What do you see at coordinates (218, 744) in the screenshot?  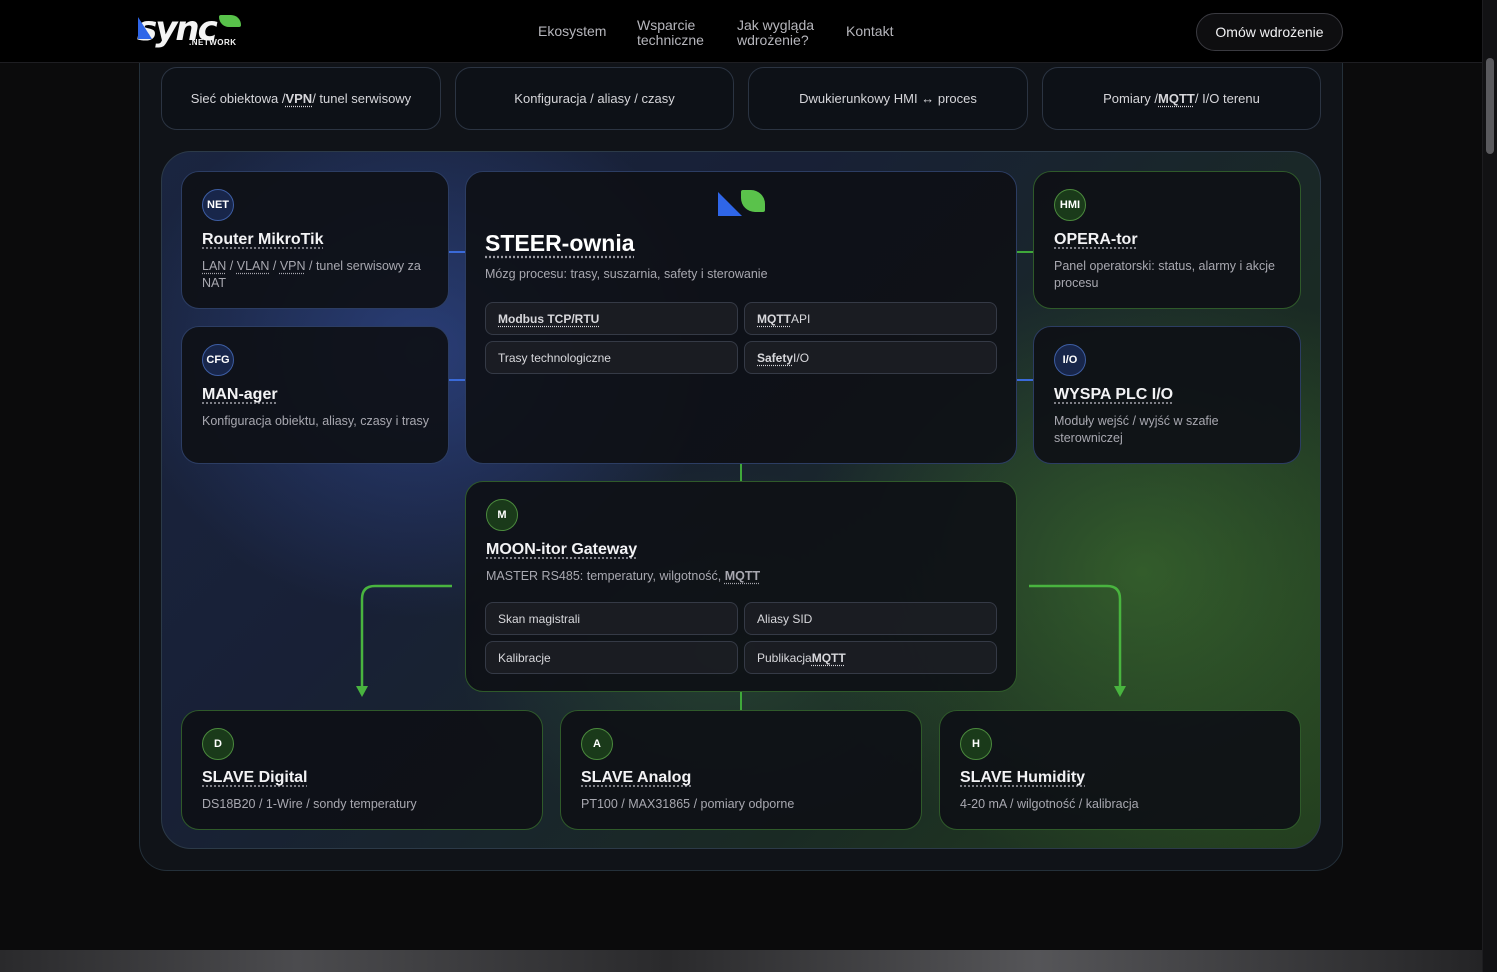 I see `badge-d: D` at bounding box center [218, 744].